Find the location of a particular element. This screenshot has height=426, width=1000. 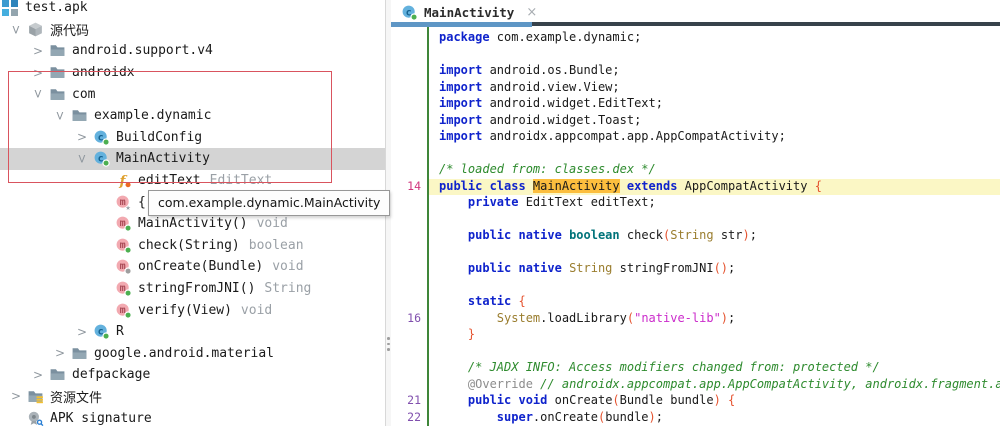

tree-item-edittext-field: f editText EditText is located at coordinates (192, 181).